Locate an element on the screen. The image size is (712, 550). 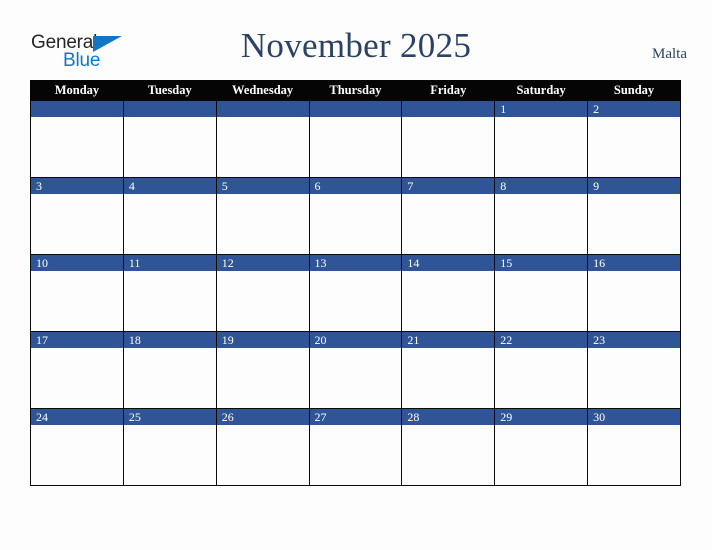
day-cell: 5 is located at coordinates (262, 216).